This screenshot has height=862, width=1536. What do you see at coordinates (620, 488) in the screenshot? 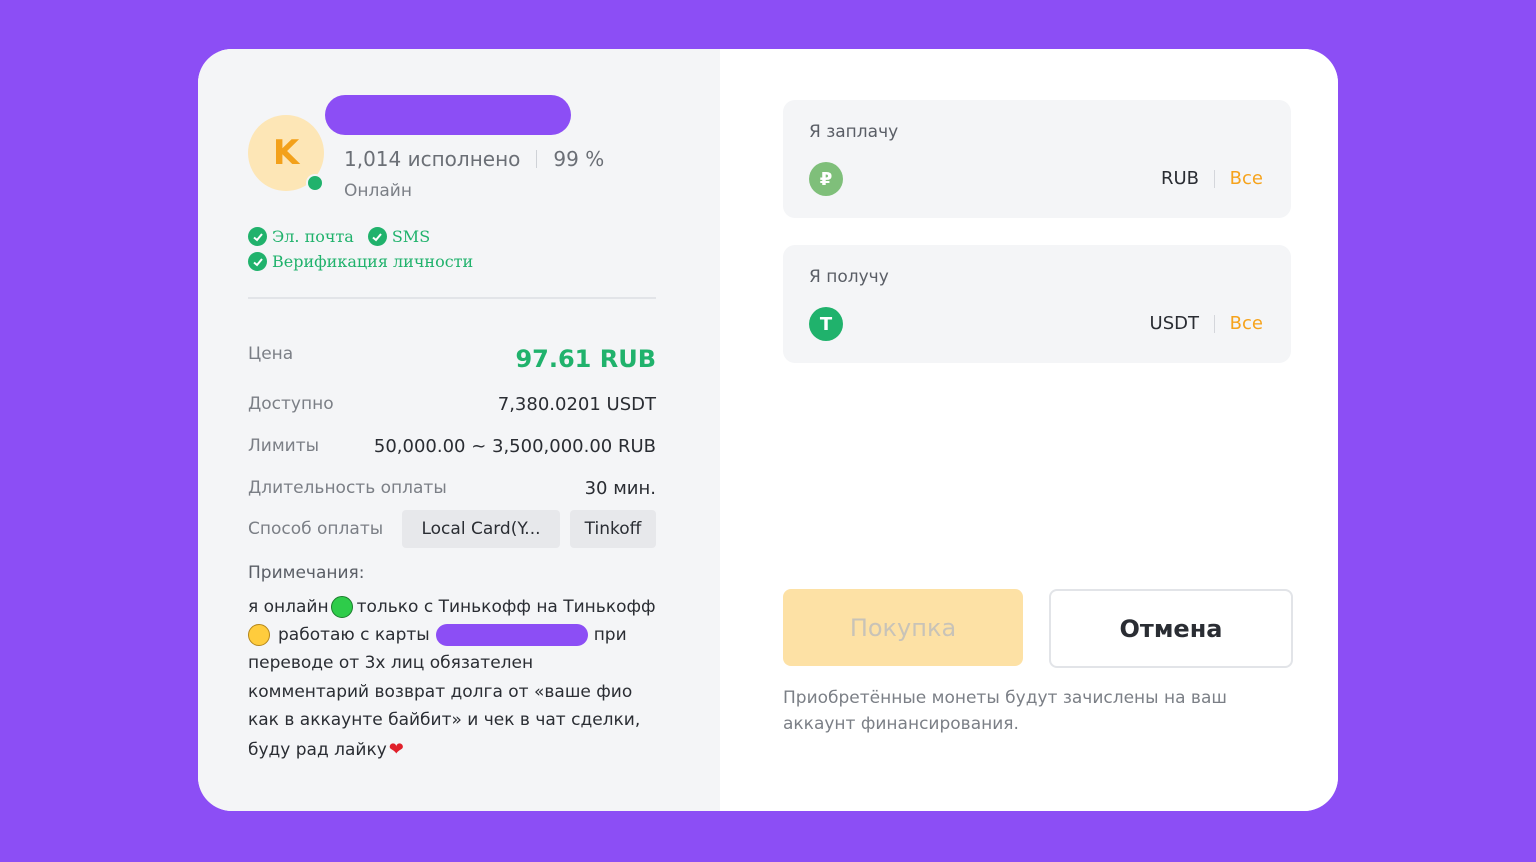
I see `duration-value: 30 мин.` at bounding box center [620, 488].